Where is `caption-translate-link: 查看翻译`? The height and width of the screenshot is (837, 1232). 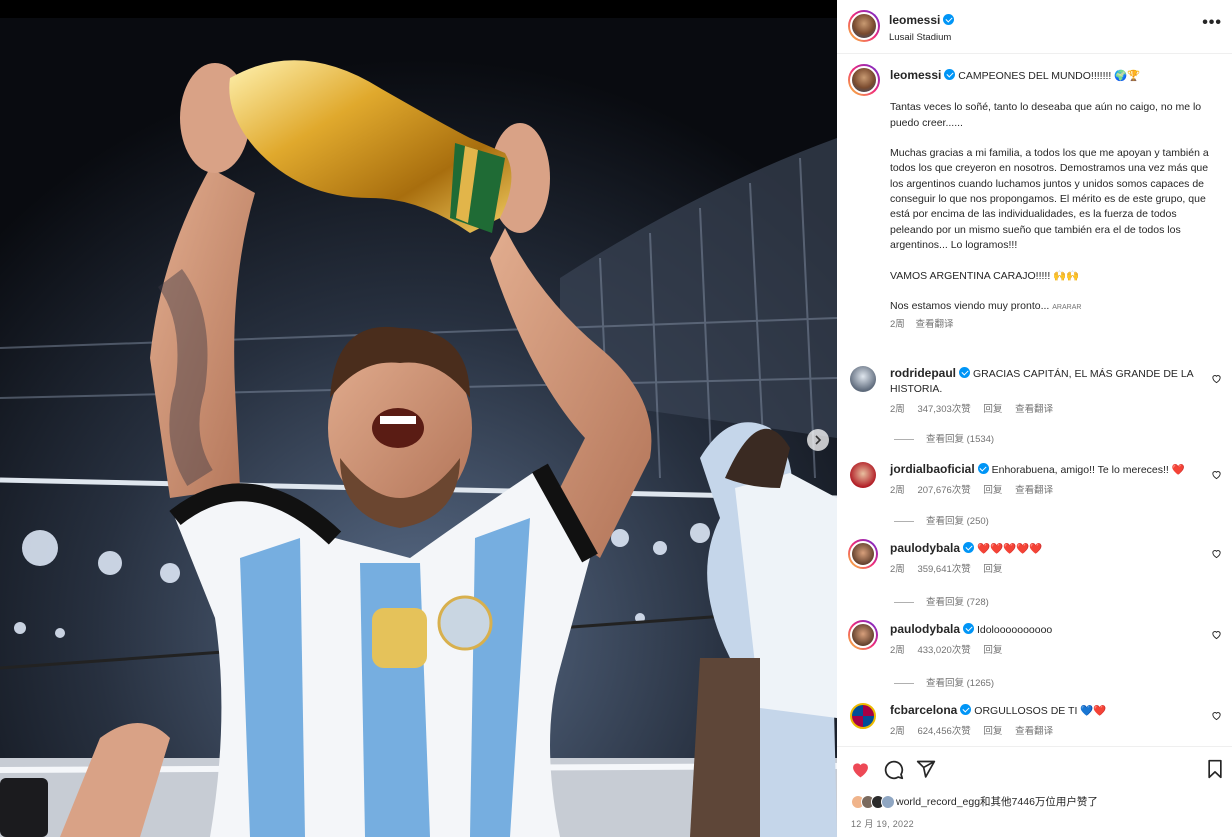
caption-translate-link: 查看翻译 is located at coordinates (934, 324).